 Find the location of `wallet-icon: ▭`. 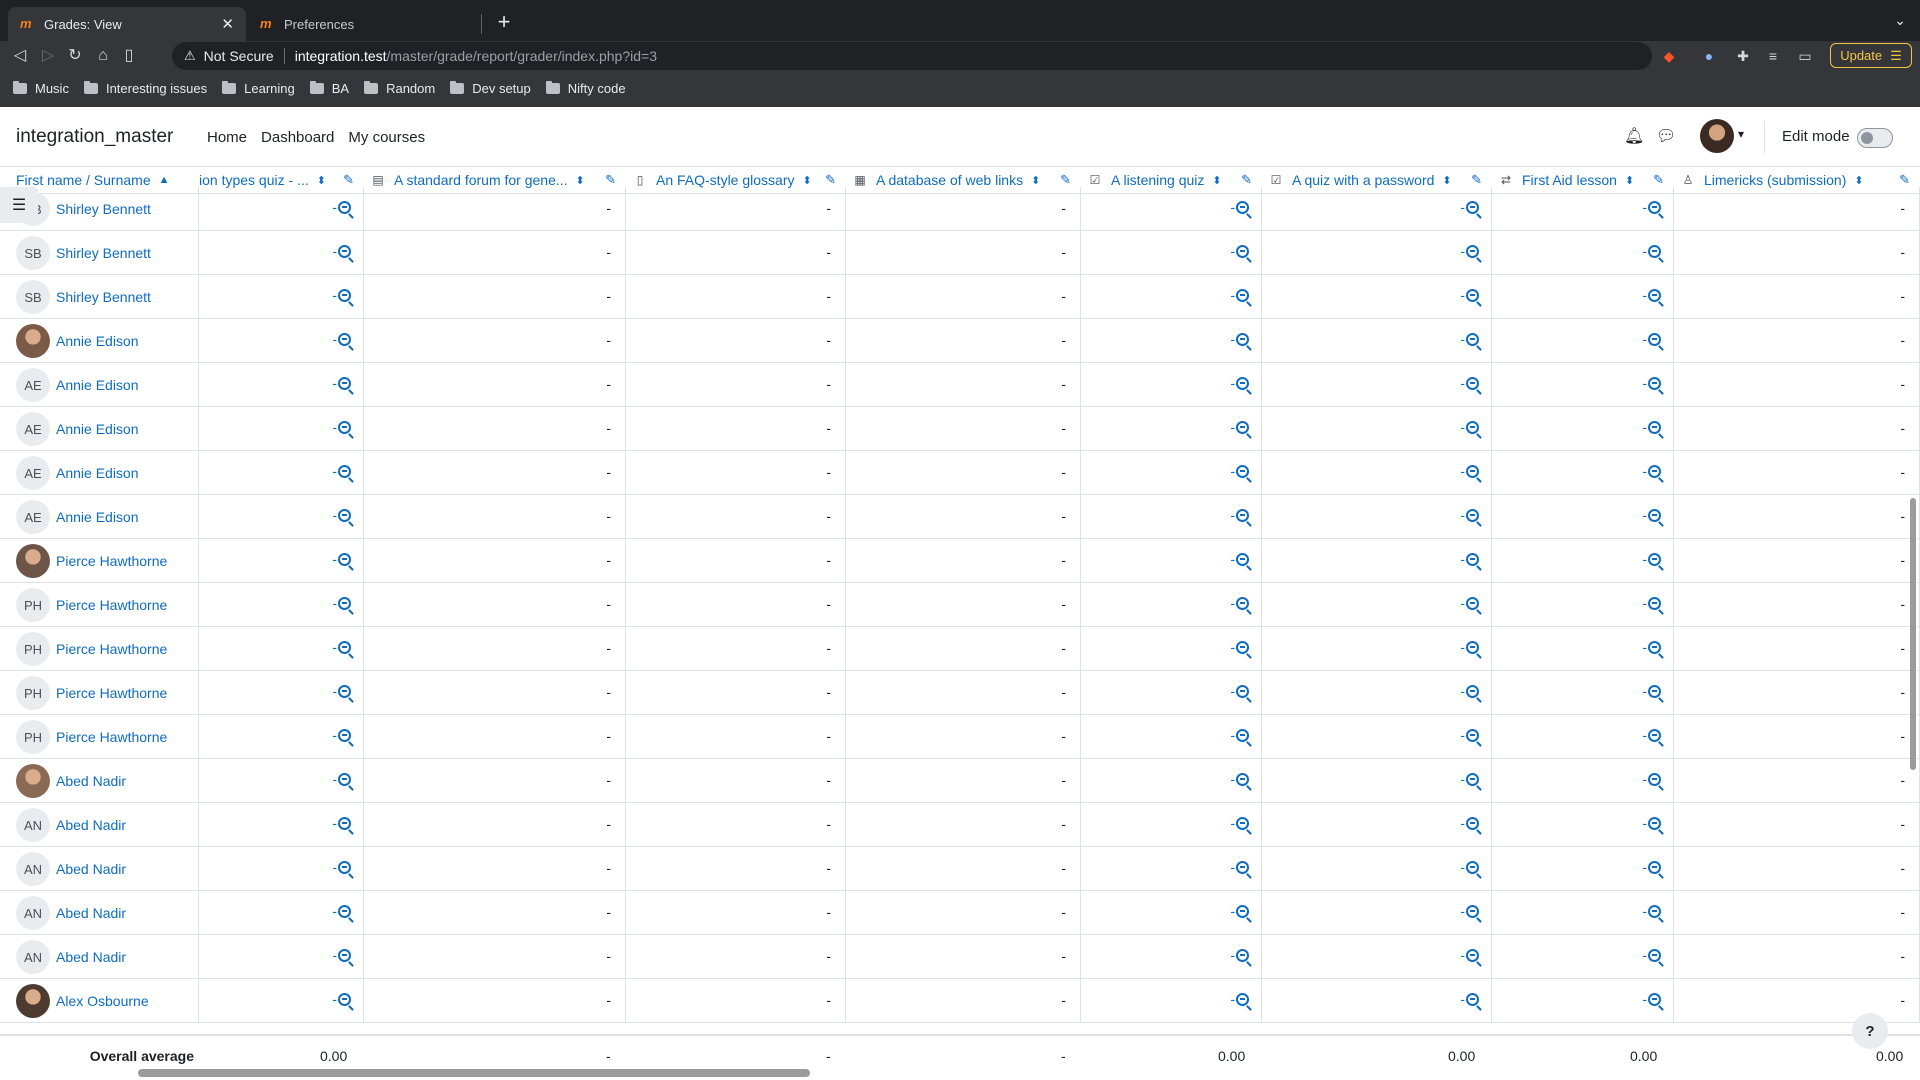

wallet-icon: ▭ is located at coordinates (1805, 56).